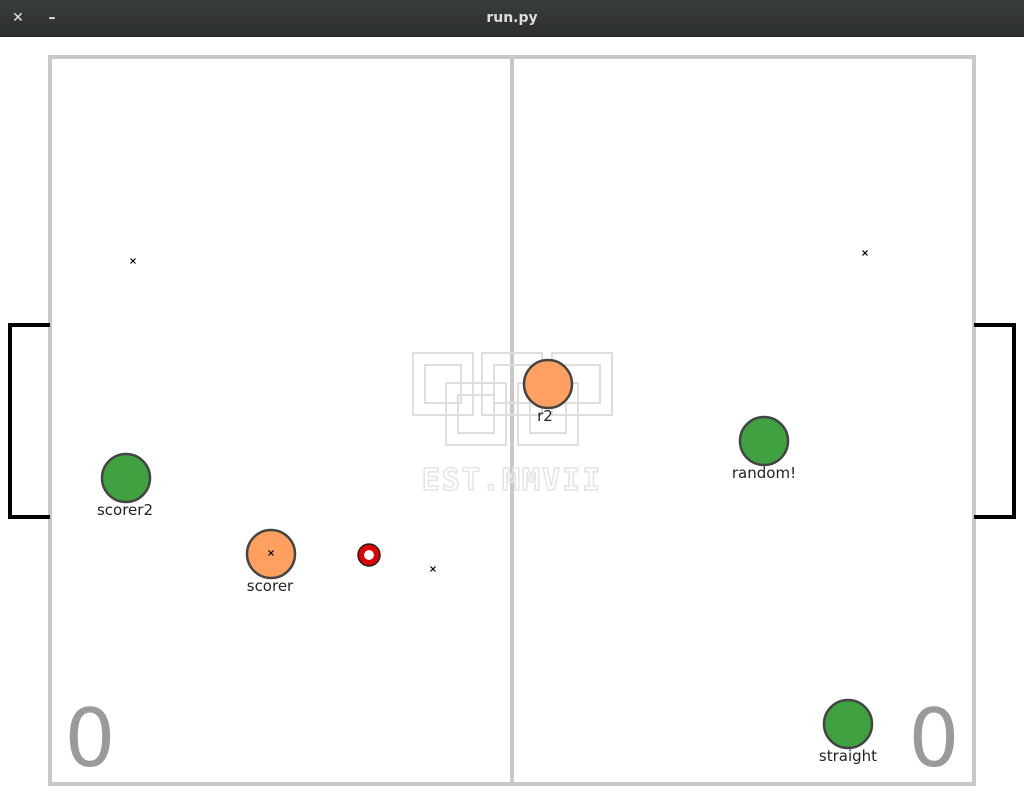  I want to click on score-left: 0, so click(90, 738).